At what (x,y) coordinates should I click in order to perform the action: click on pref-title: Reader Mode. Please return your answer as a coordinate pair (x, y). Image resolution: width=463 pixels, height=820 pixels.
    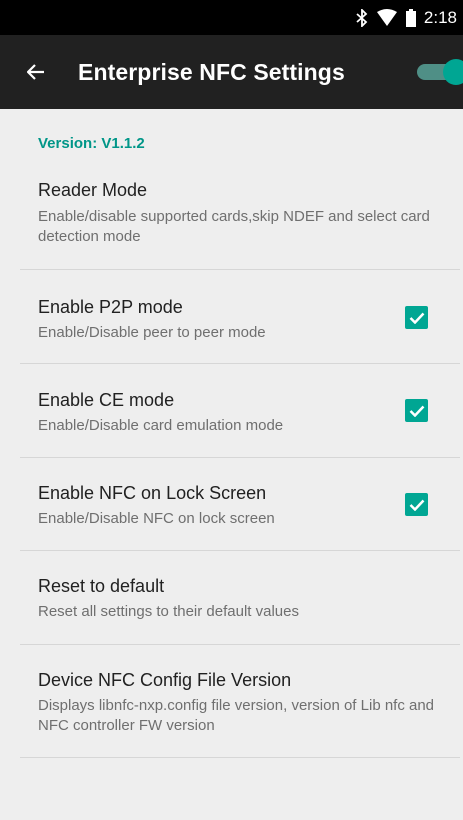
    Looking at the image, I should click on (93, 190).